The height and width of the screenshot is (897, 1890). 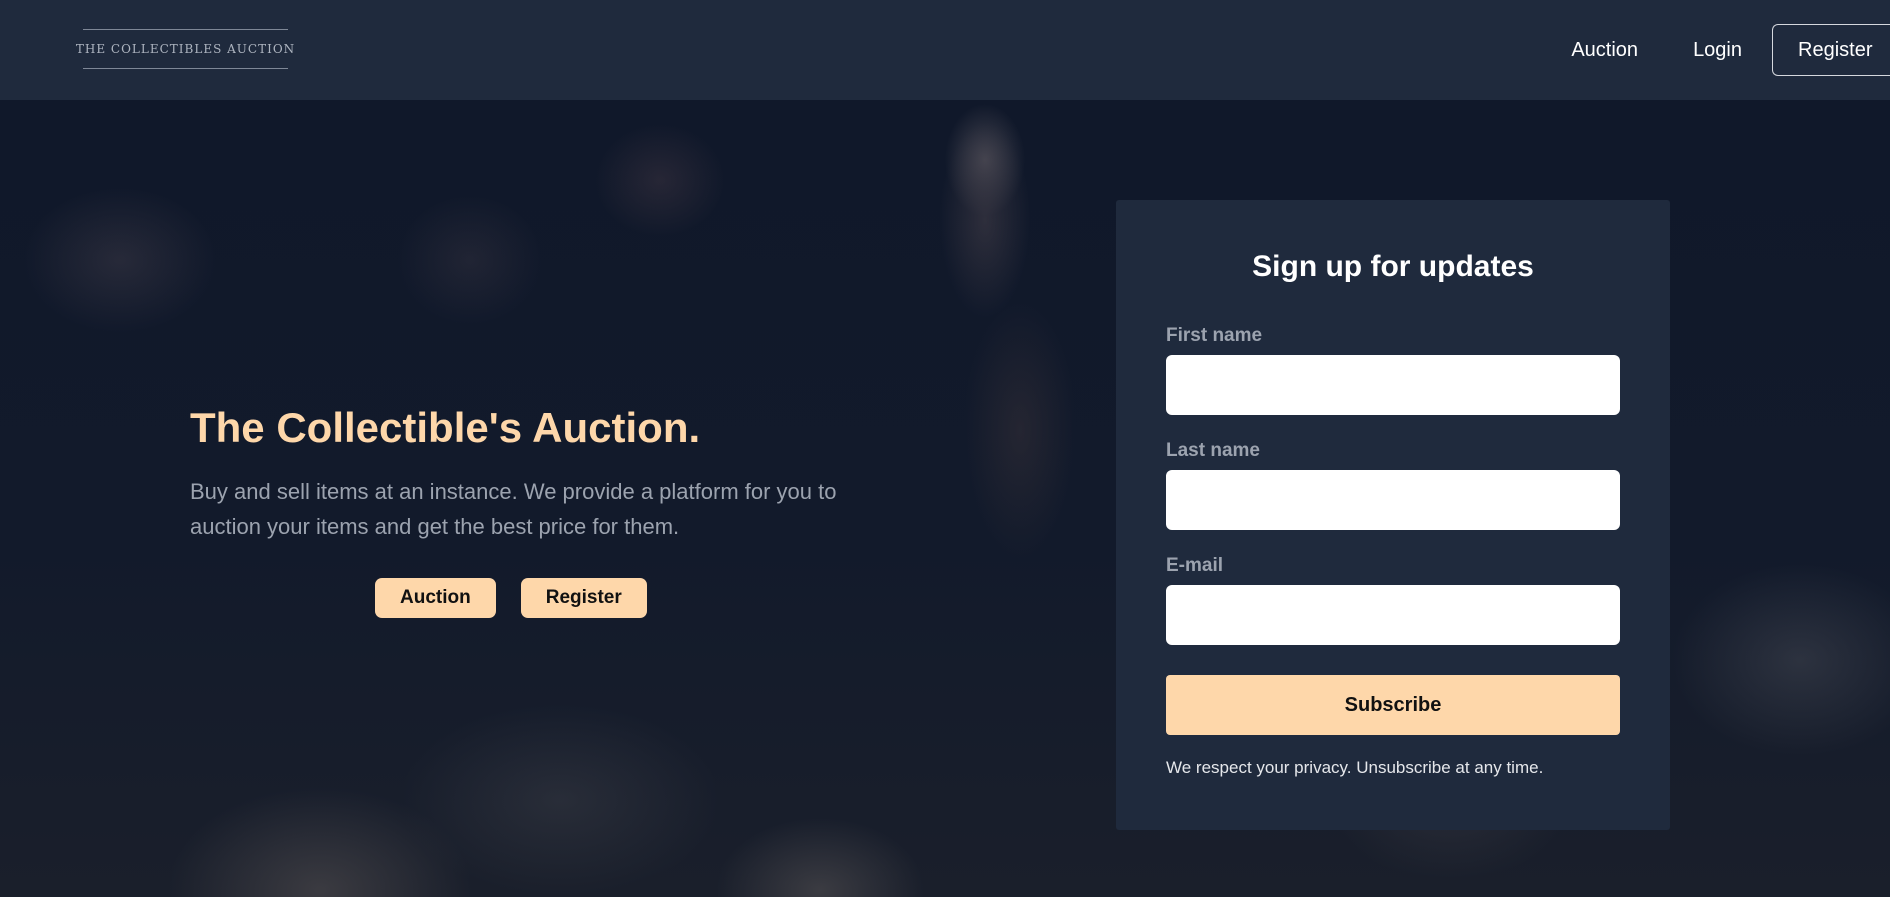 I want to click on nav-register-button: Register, so click(x=1831, y=50).